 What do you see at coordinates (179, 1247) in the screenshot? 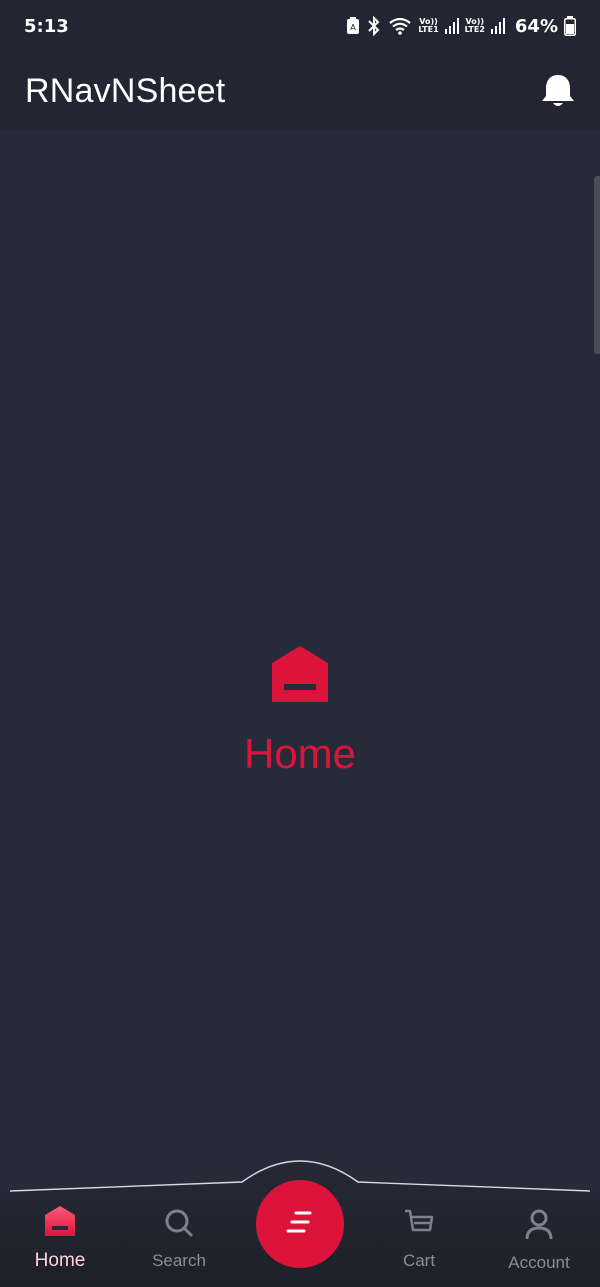
I see `nav-item-search: Search` at bounding box center [179, 1247].